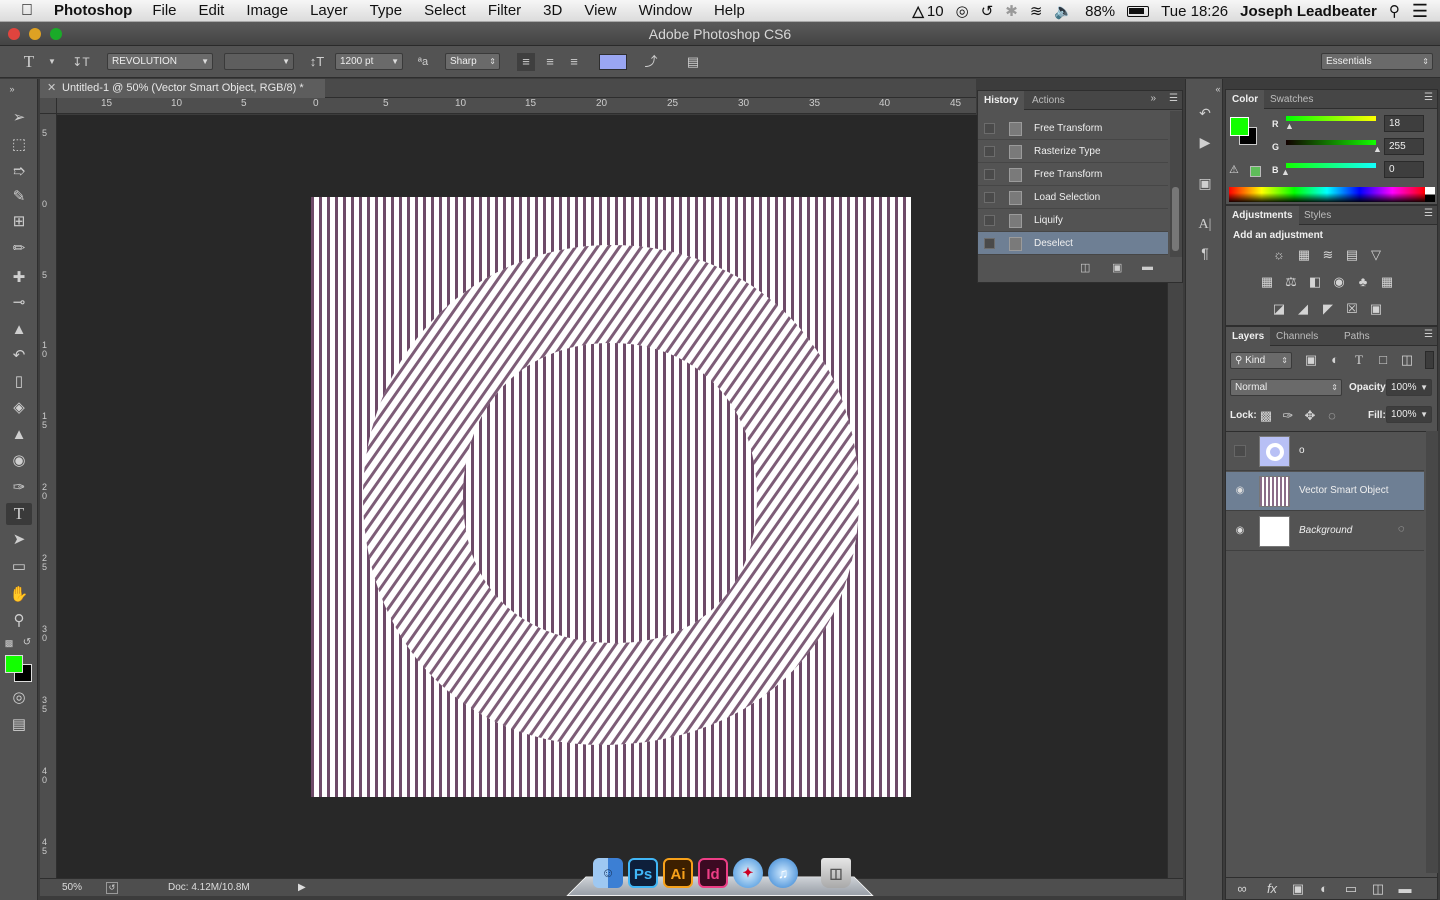 This screenshot has width=1440, height=900. What do you see at coordinates (1297, 336) in the screenshot?
I see `tab-channels: Channels` at bounding box center [1297, 336].